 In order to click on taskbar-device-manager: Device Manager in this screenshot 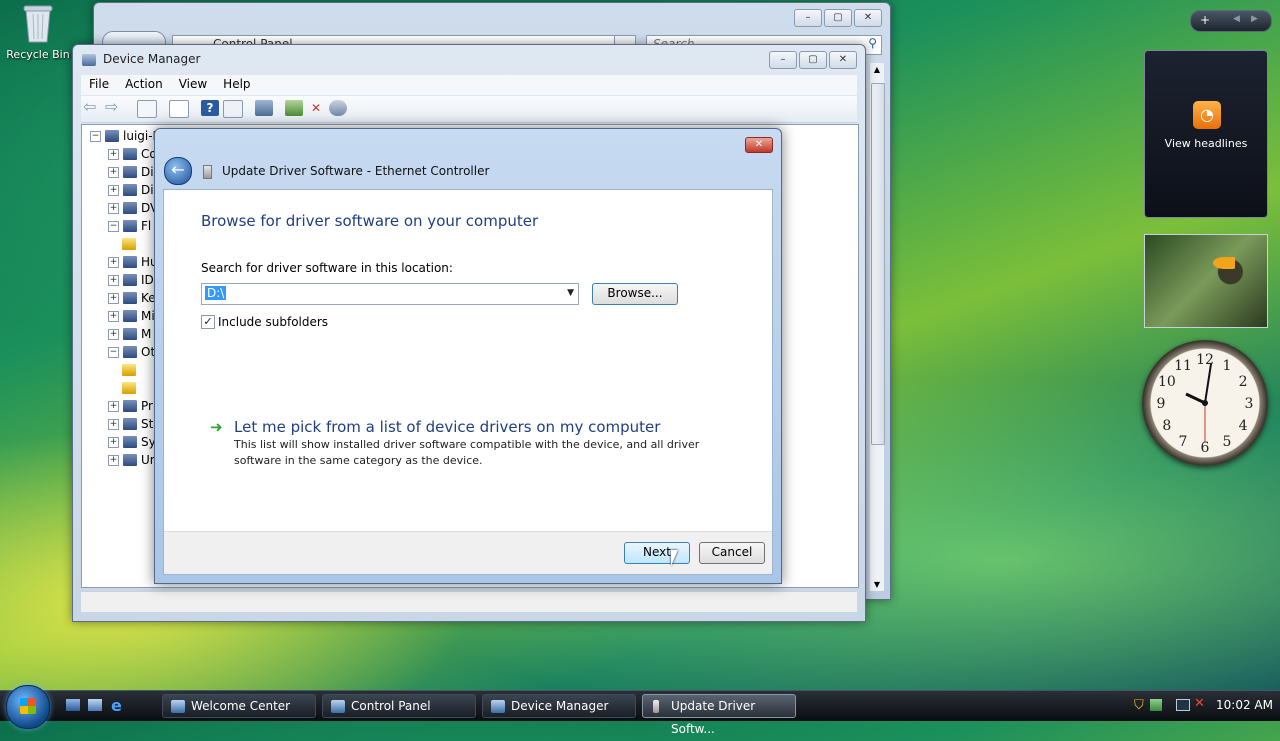, I will do `click(559, 706)`.